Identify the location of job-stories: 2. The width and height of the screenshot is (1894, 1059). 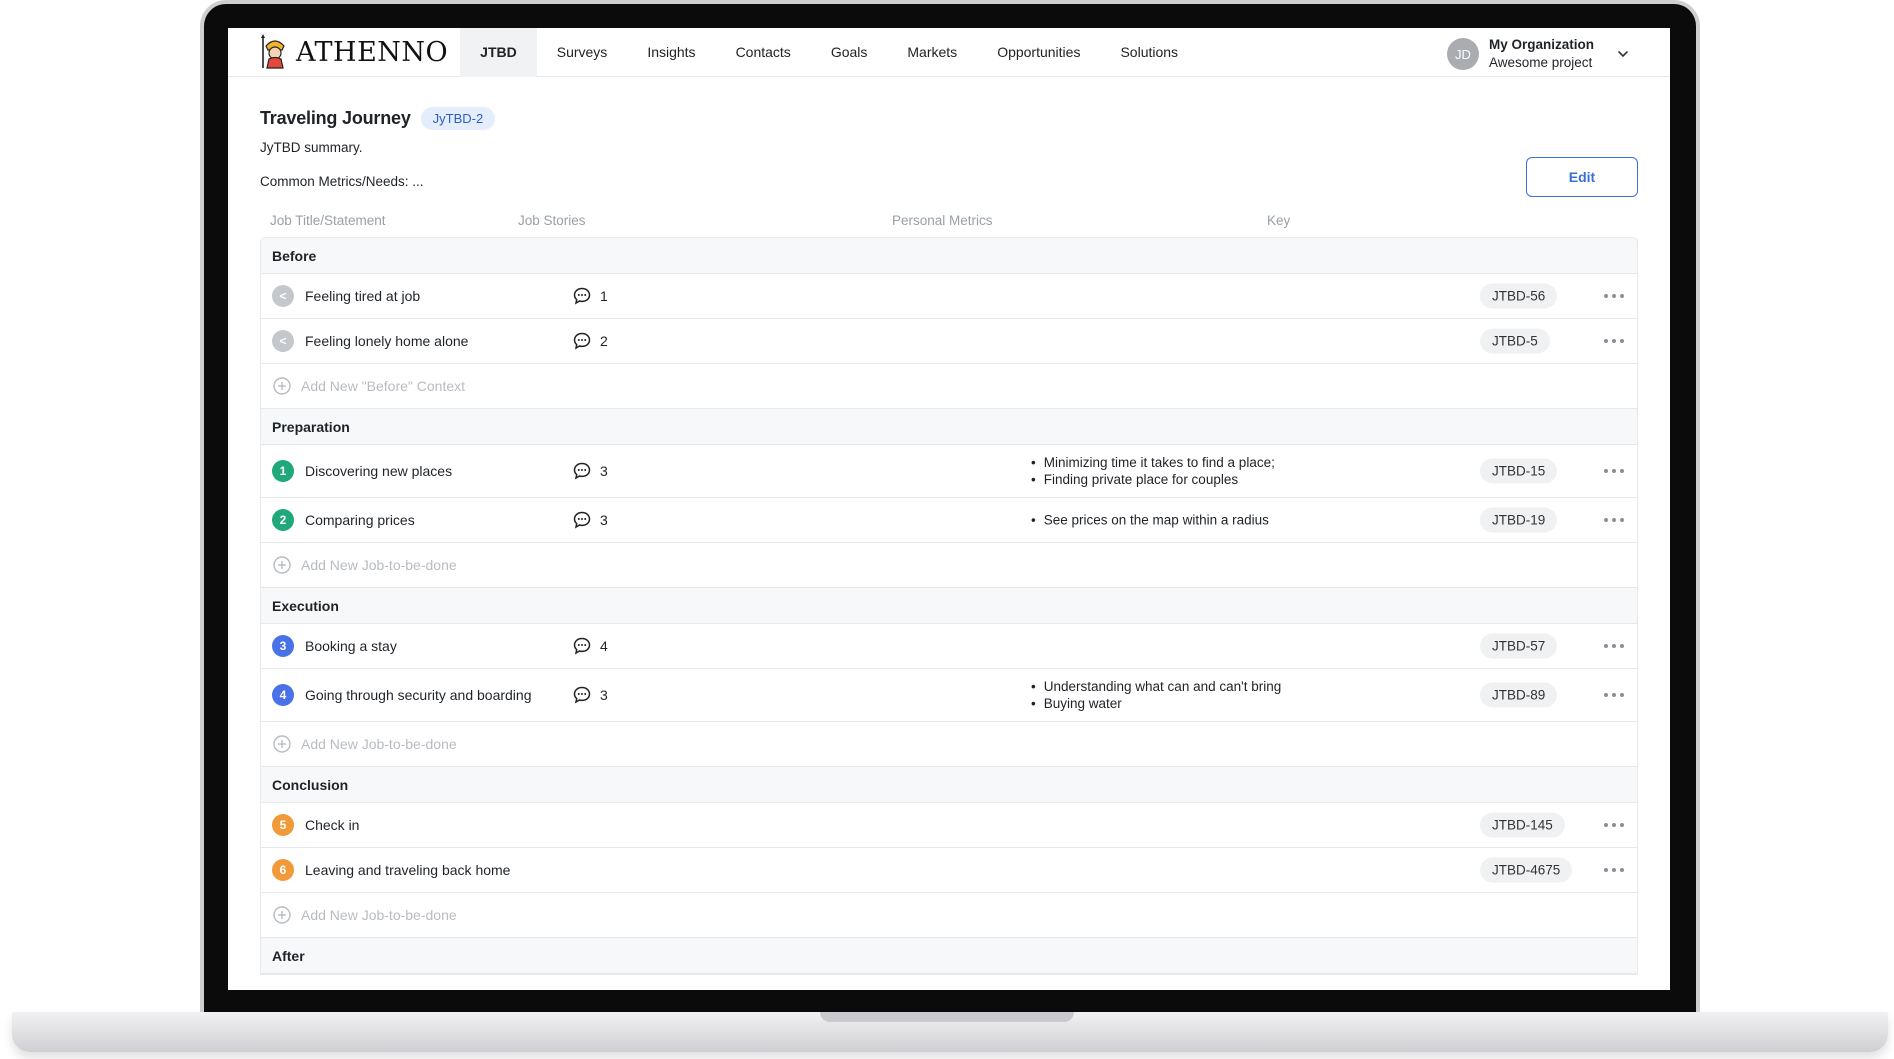
(590, 341).